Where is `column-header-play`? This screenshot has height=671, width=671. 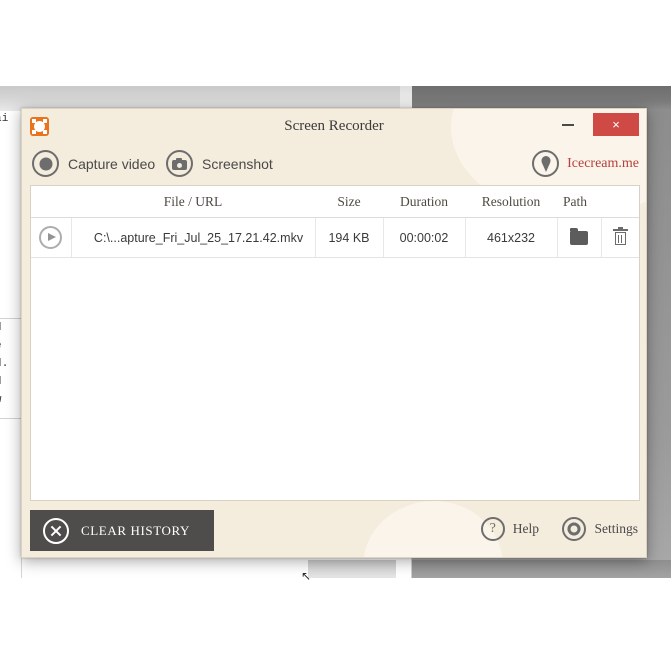
column-header-play is located at coordinates (51, 202).